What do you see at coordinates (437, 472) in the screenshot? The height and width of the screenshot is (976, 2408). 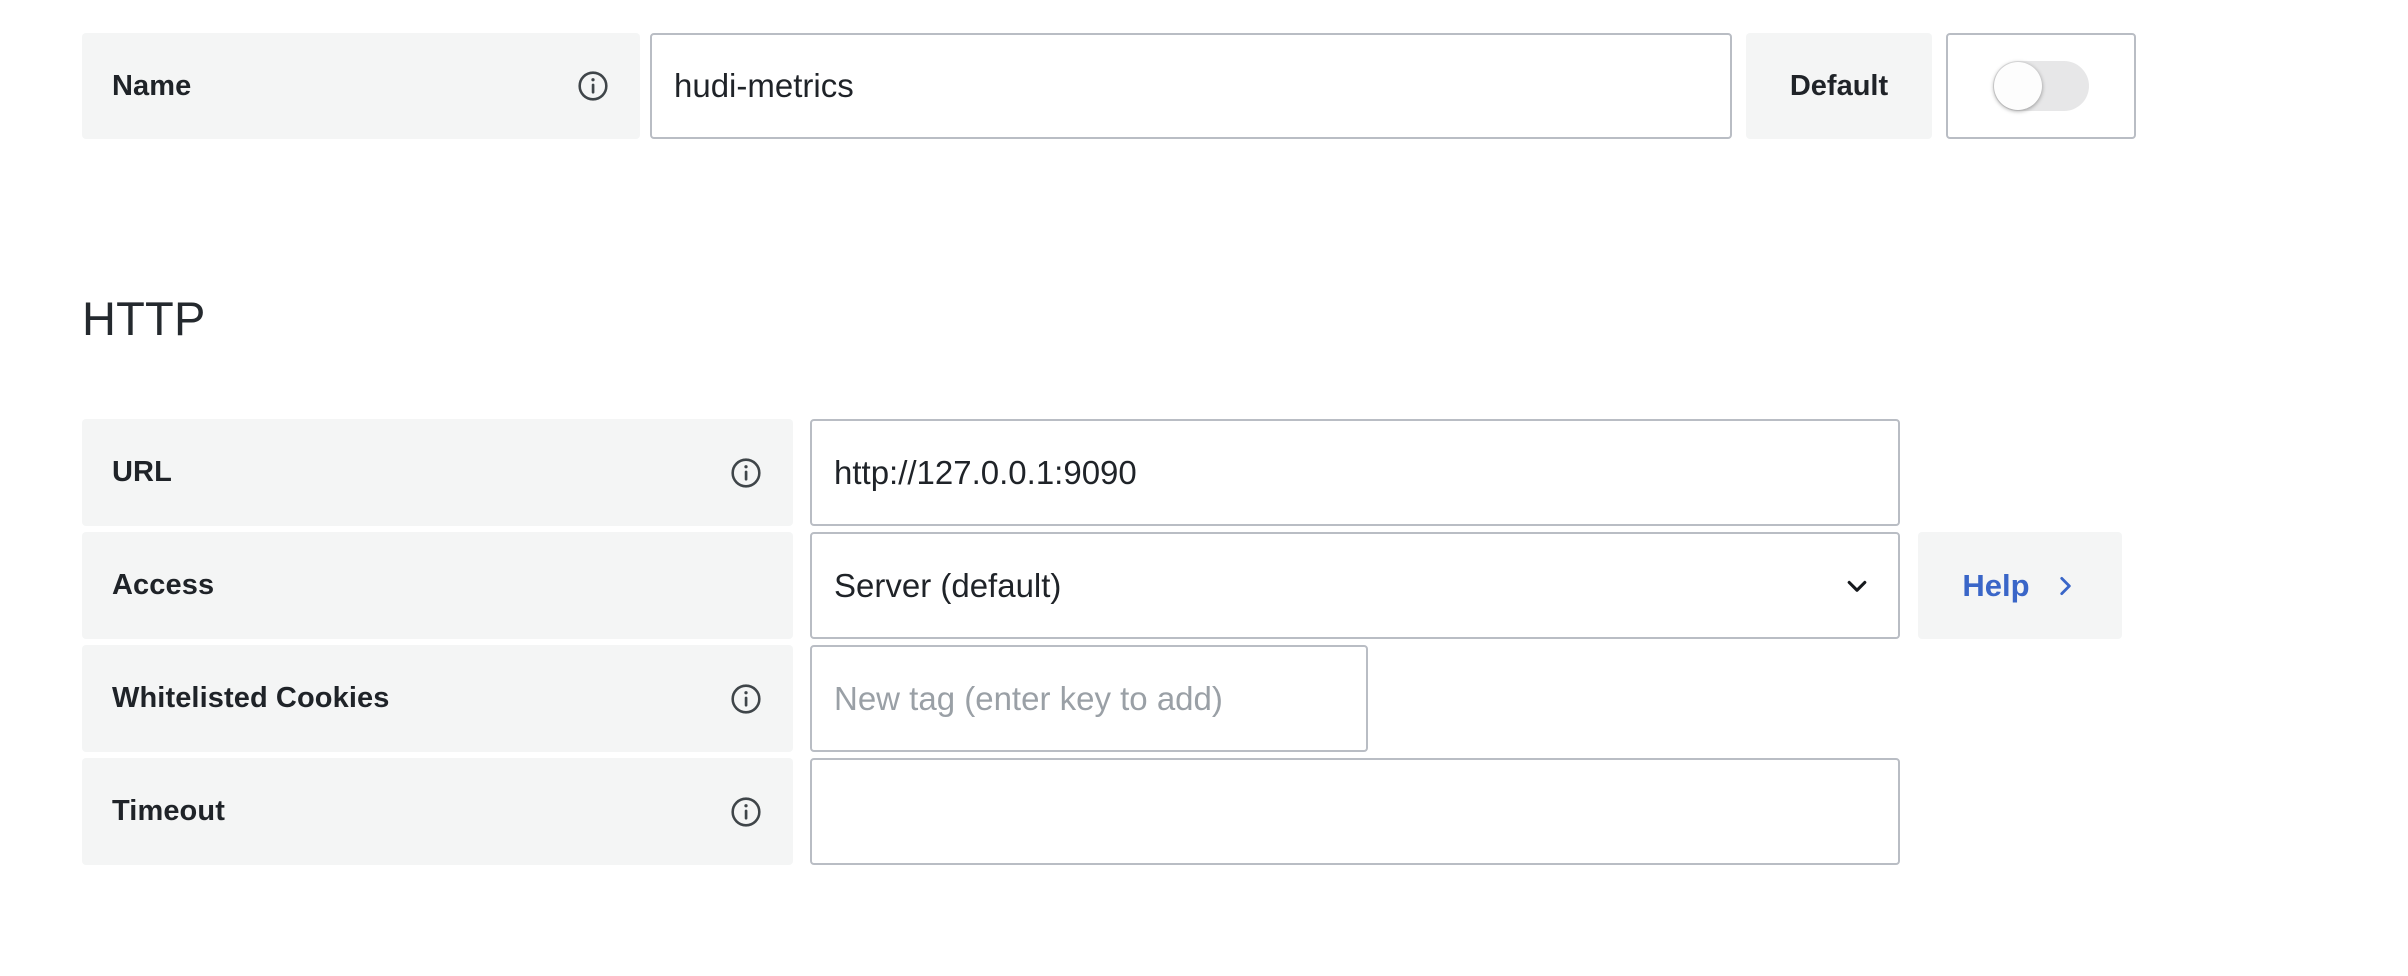 I see `url-label-box: URL` at bounding box center [437, 472].